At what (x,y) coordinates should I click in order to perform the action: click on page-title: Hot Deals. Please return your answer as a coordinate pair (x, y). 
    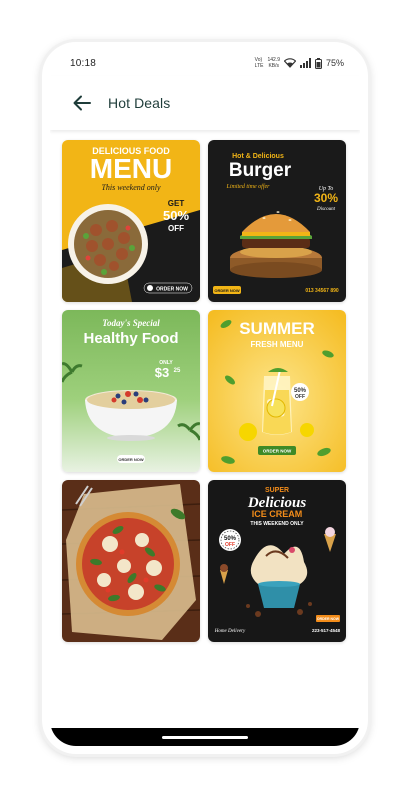
    Looking at the image, I should click on (139, 103).